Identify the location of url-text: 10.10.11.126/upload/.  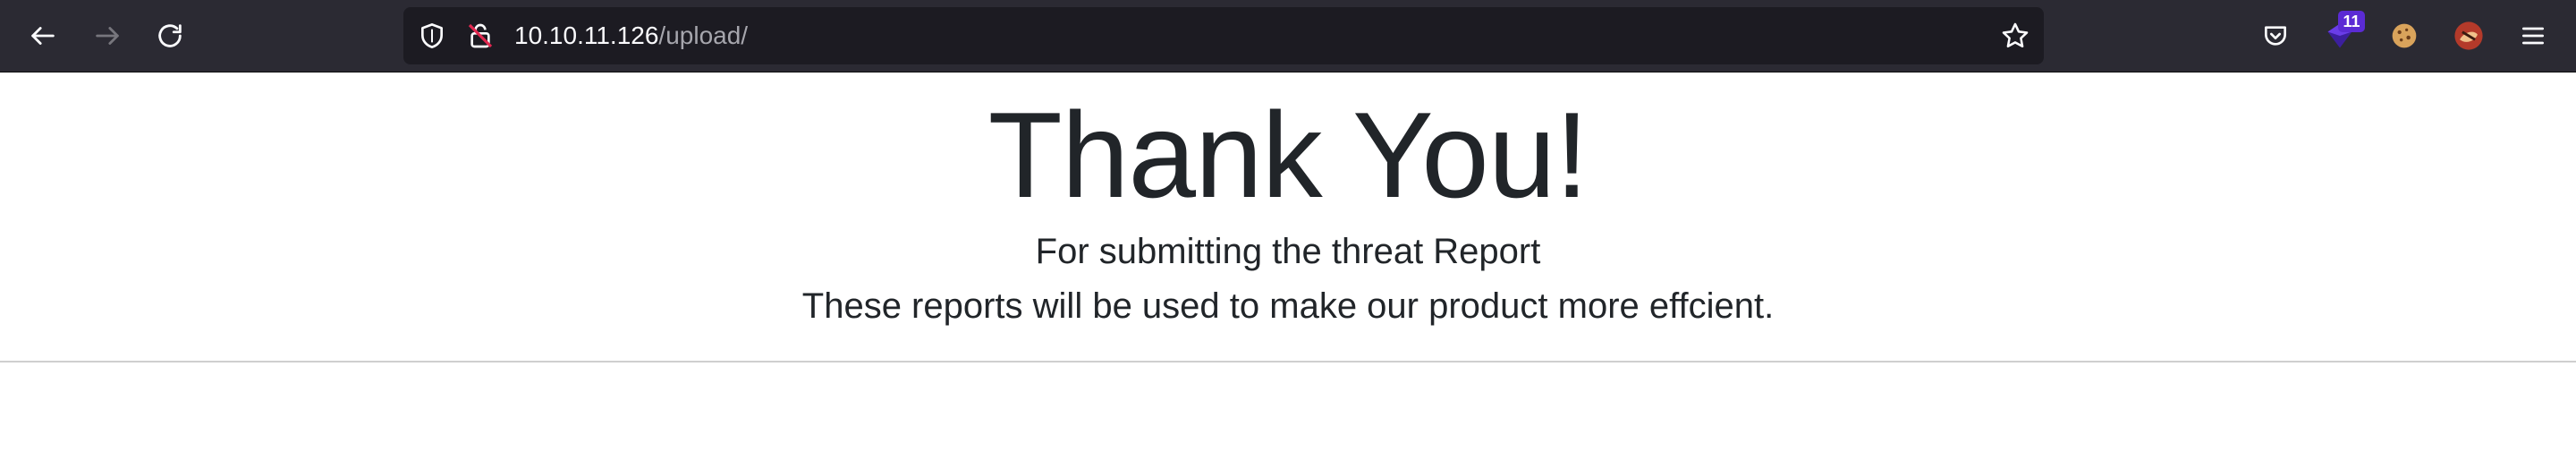
(631, 35).